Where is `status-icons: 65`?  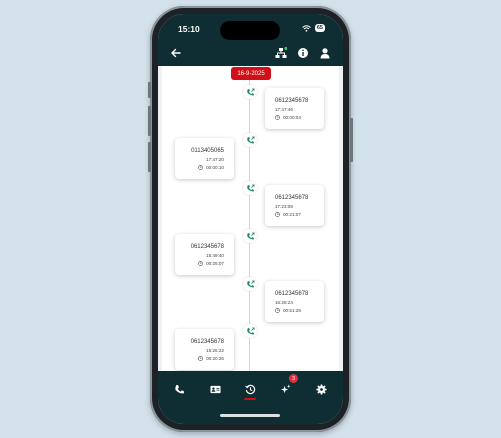 status-icons: 65 is located at coordinates (313, 28).